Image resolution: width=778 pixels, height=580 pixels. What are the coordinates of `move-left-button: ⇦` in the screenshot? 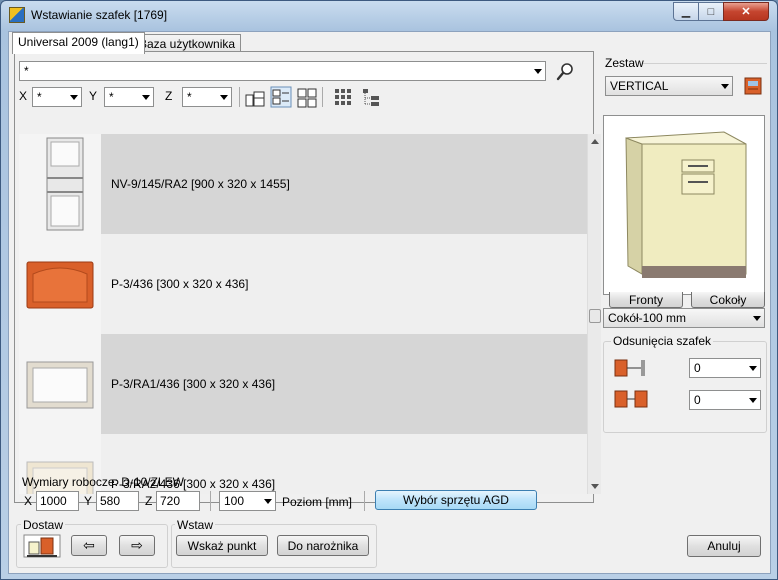 It's located at (89, 545).